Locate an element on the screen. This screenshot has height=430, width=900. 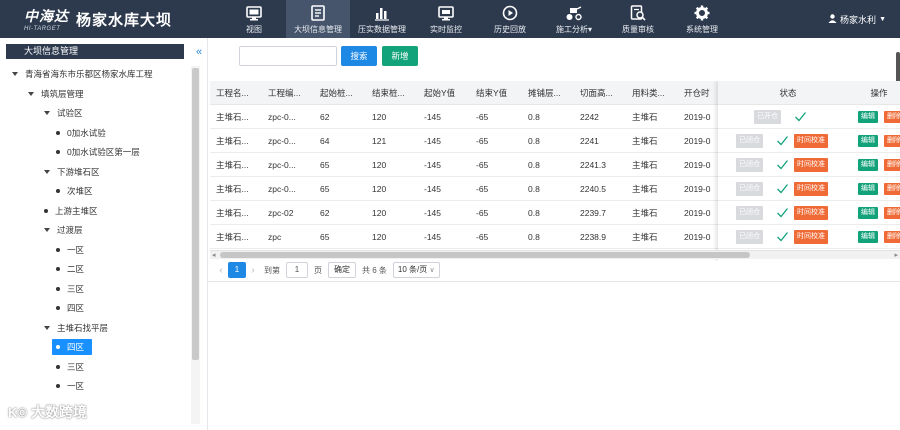
user-menu: 杨家水利 ▼ is located at coordinates (857, 19).